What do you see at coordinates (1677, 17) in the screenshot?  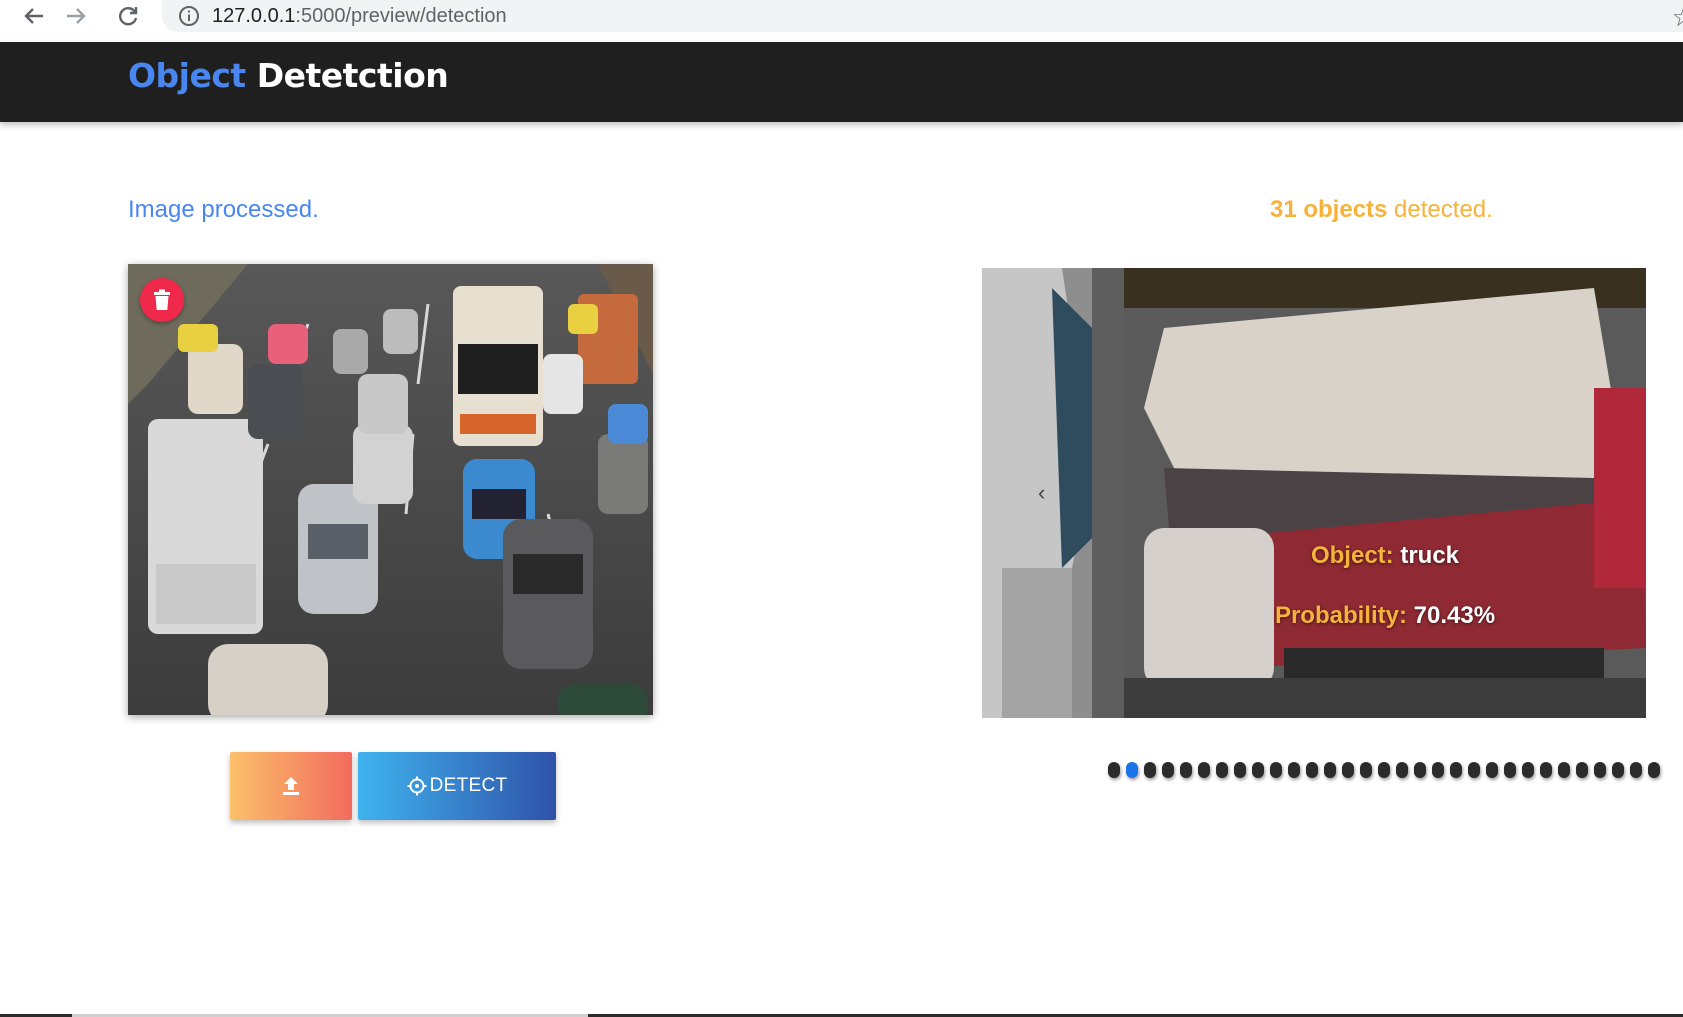 I see `star-icon: ☆` at bounding box center [1677, 17].